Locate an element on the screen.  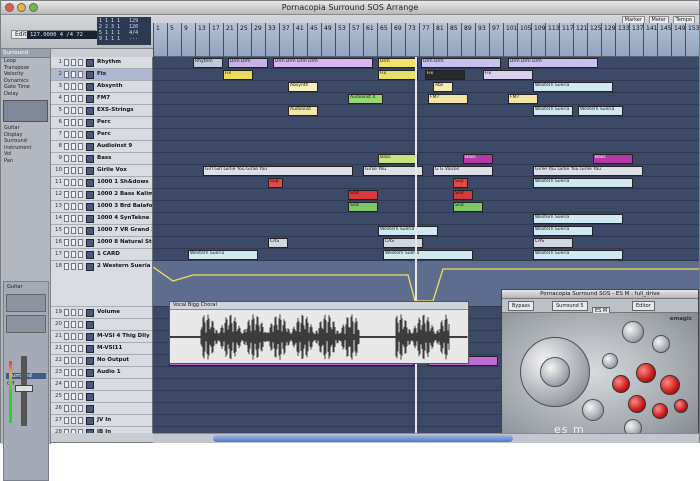
midi-region: Drm Drm is located at coordinates (248, 63).